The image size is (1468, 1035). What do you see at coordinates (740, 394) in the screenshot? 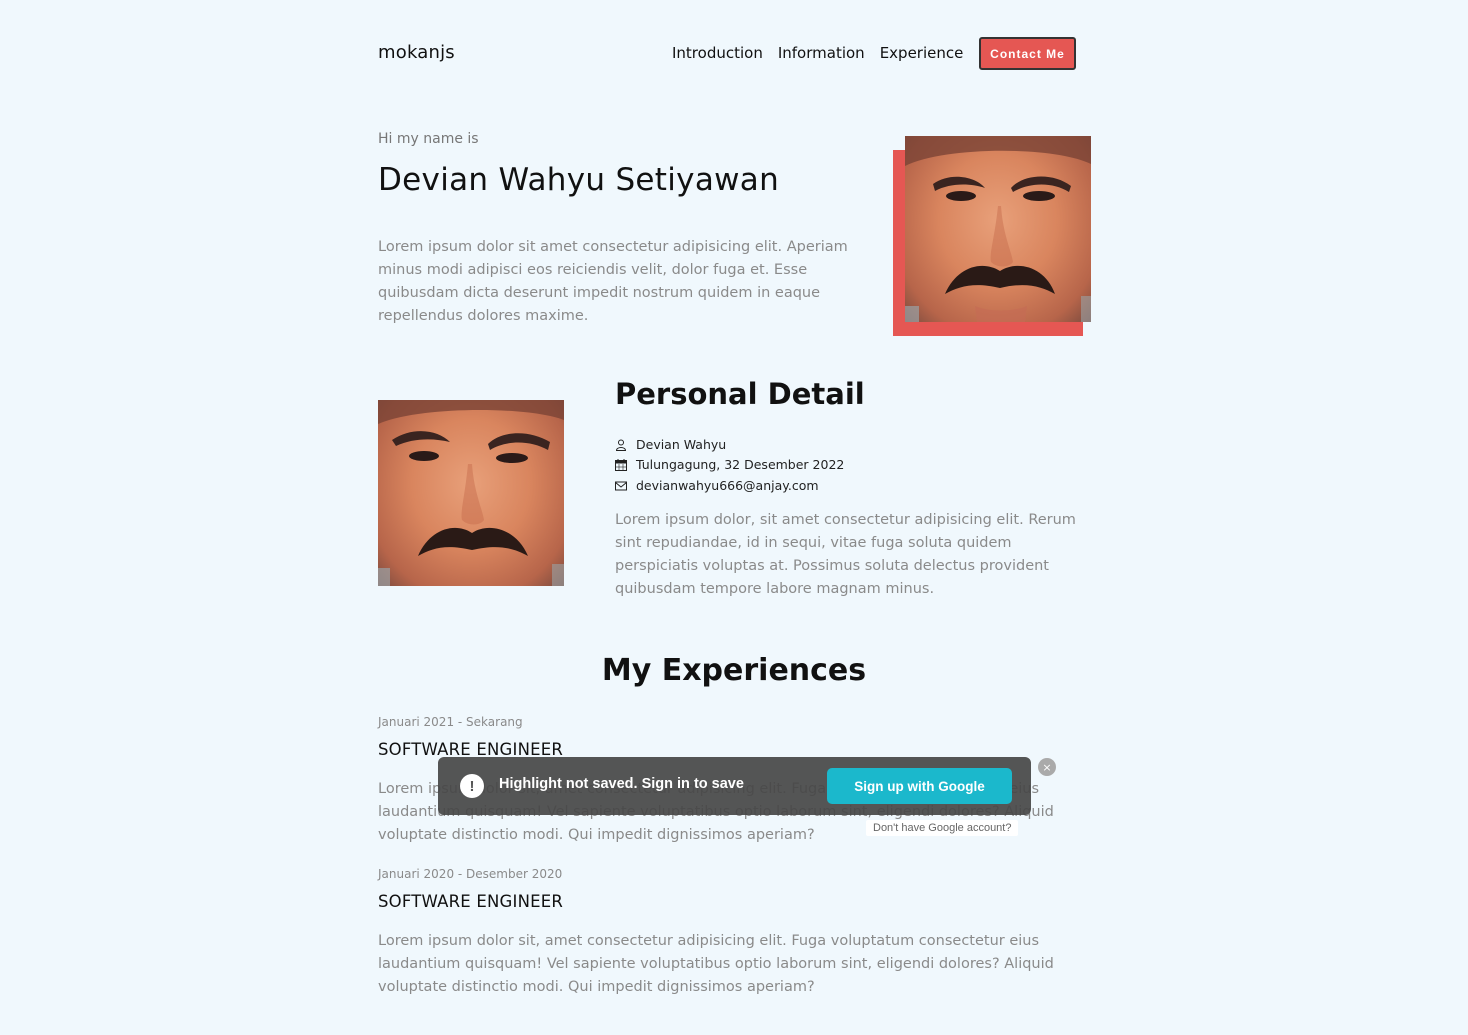
I see `personal-detail-heading: Personal Detail` at bounding box center [740, 394].